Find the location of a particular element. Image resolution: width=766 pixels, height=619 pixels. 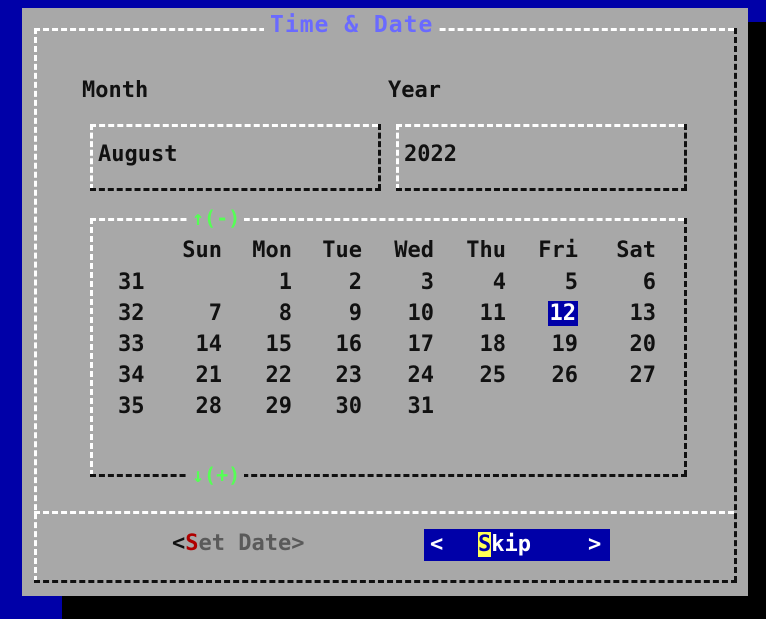

calendar-day: 21 is located at coordinates (200, 376).